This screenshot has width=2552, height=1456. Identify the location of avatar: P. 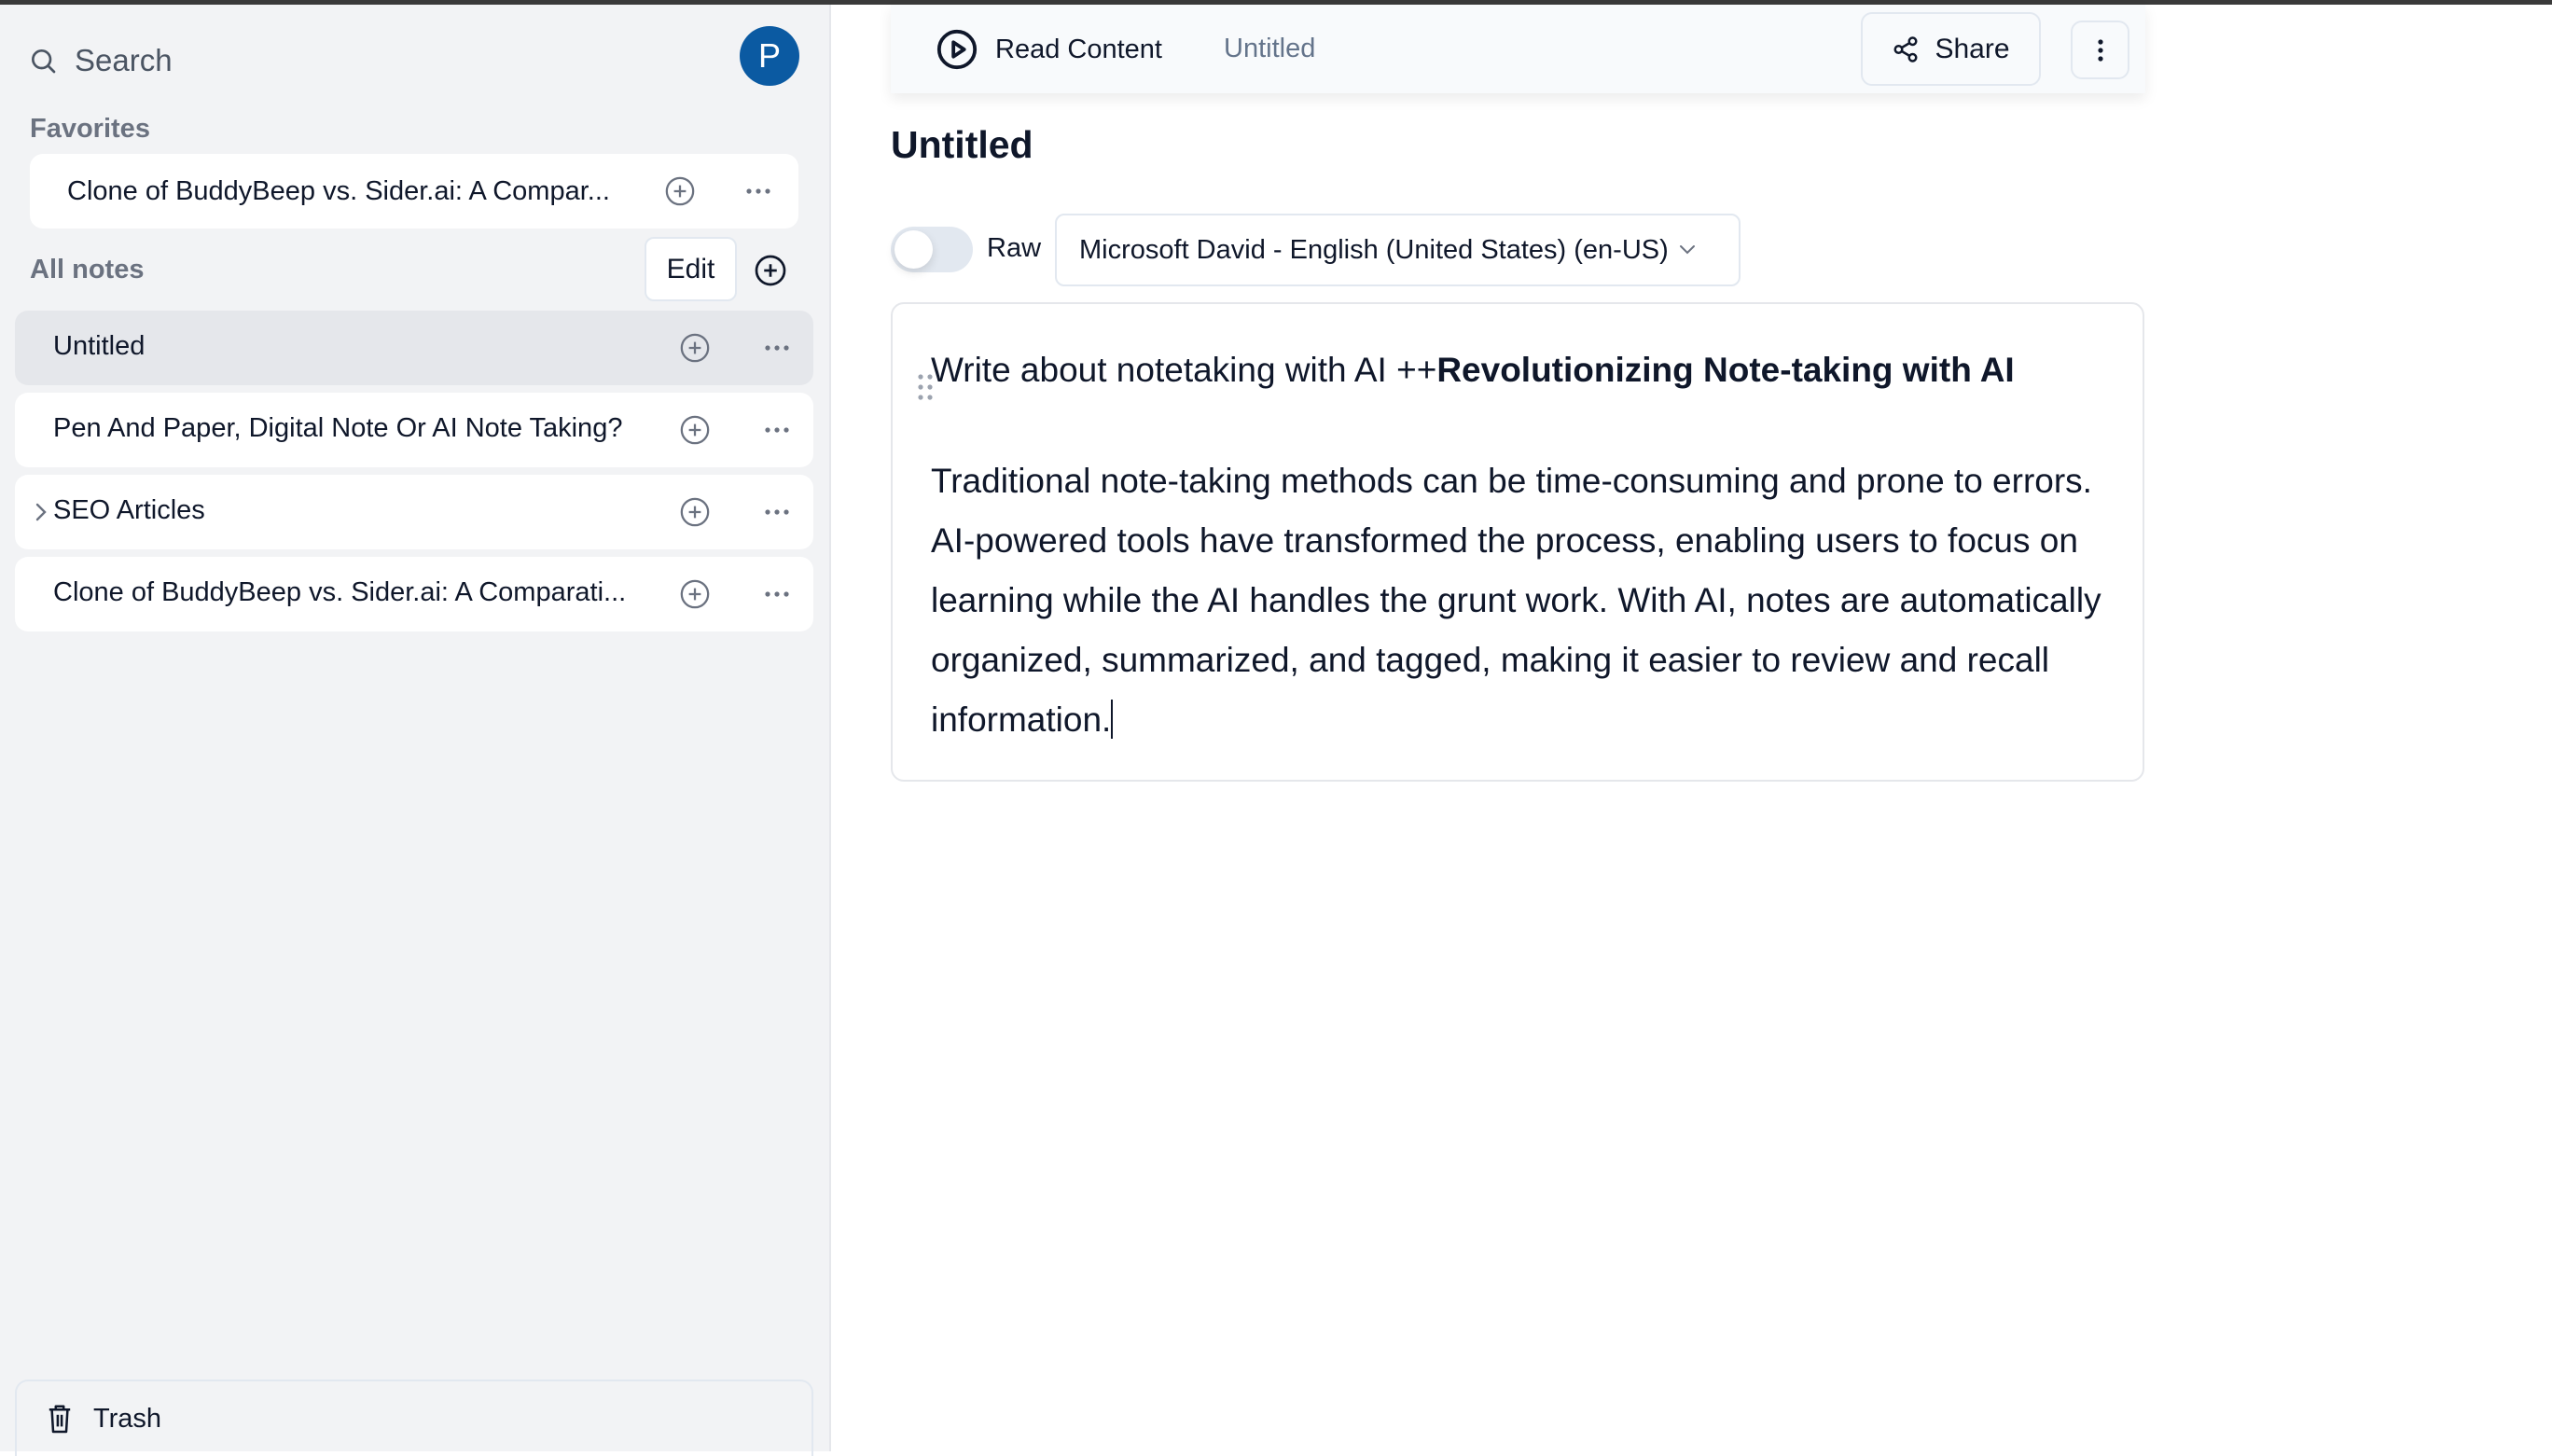
(769, 56).